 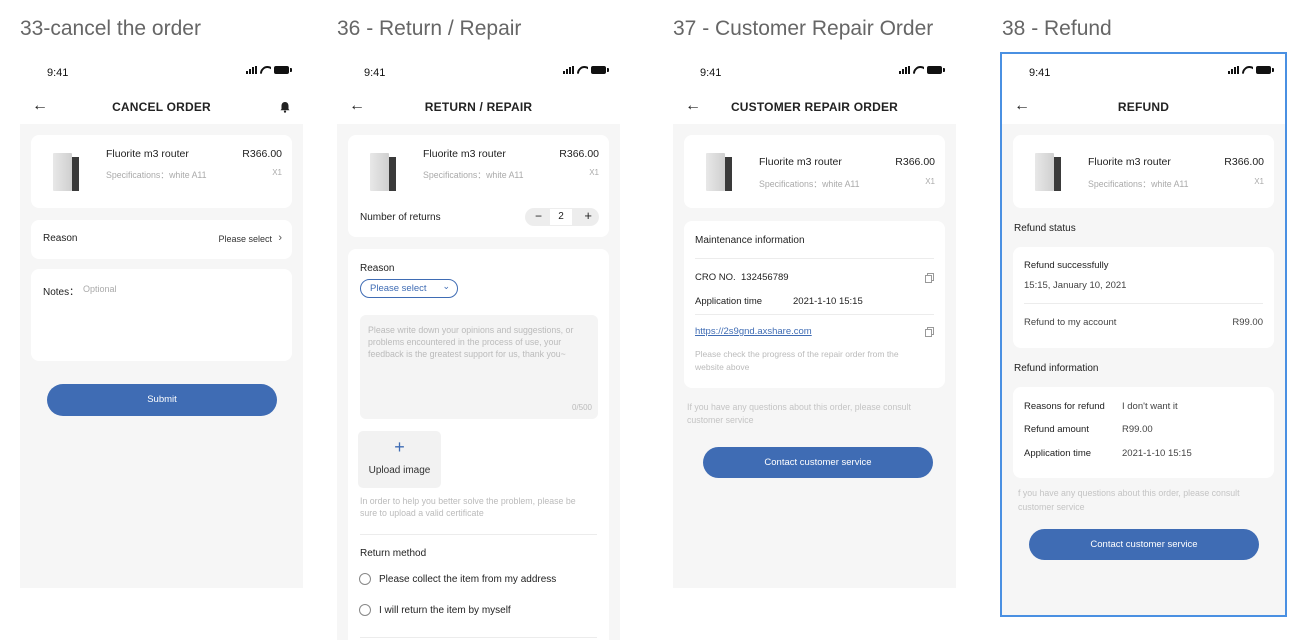 I want to click on char-counter: 0/500, so click(x=581, y=407).